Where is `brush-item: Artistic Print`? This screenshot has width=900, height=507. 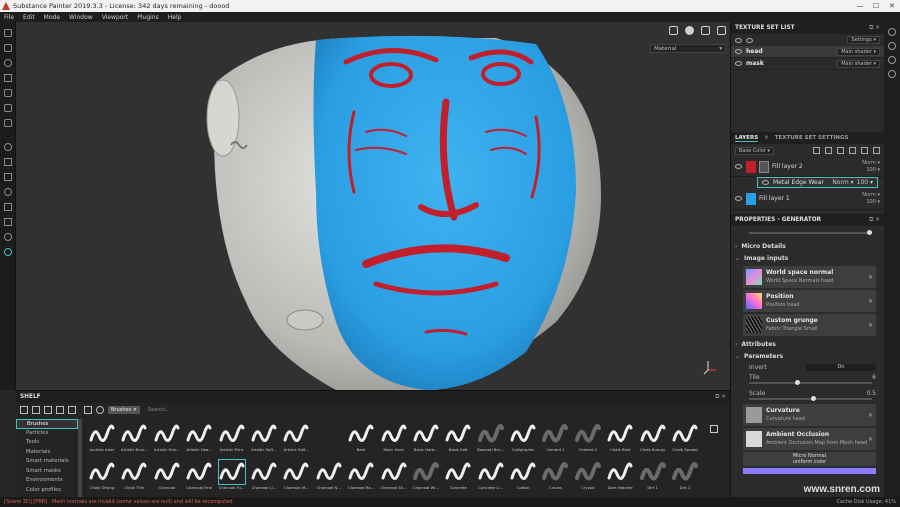
brush-item: Artistic Print is located at coordinates (232, 440).